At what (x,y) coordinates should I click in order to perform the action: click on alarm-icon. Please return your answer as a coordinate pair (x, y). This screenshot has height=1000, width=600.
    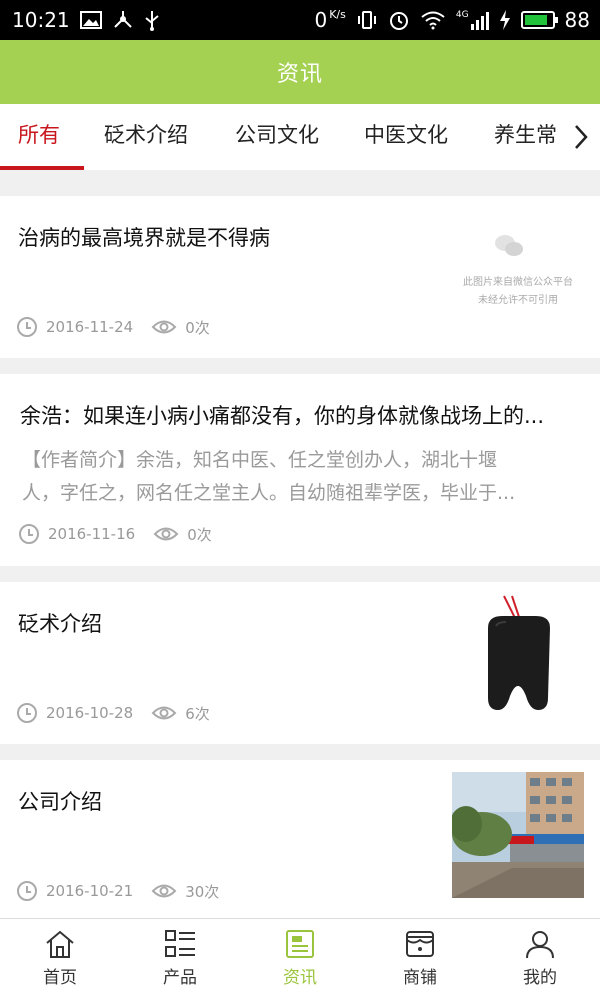
    Looking at the image, I should click on (398, 21).